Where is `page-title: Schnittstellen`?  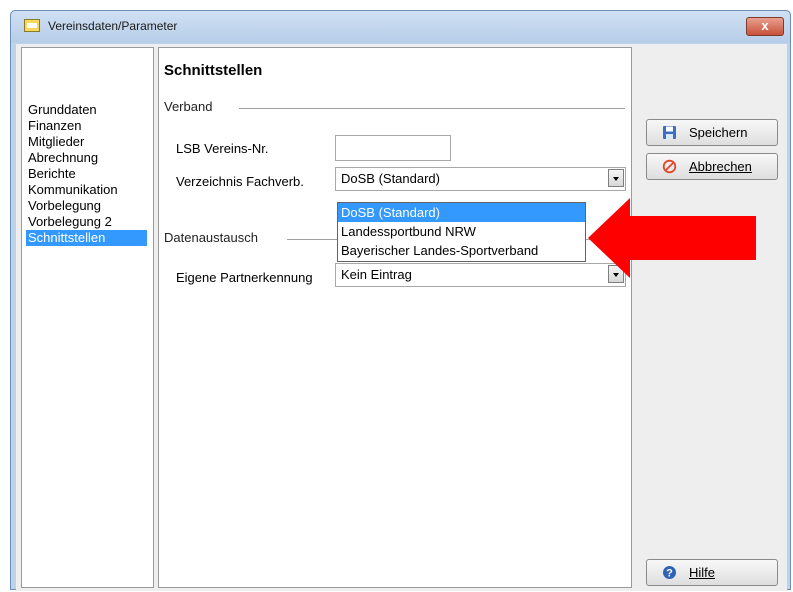 page-title: Schnittstellen is located at coordinates (213, 70).